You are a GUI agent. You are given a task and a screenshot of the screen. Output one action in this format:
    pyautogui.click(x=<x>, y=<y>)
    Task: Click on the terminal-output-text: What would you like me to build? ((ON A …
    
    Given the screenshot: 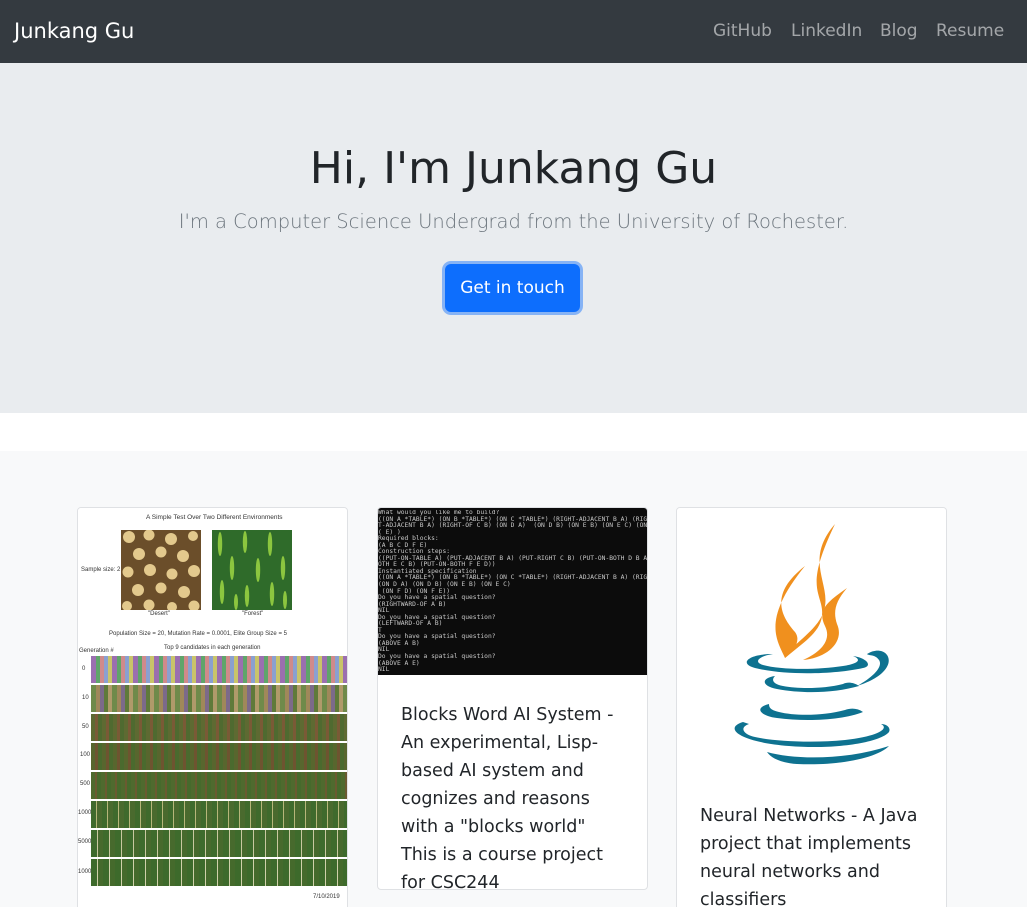 What is the action you would take?
    pyautogui.click(x=512, y=592)
    